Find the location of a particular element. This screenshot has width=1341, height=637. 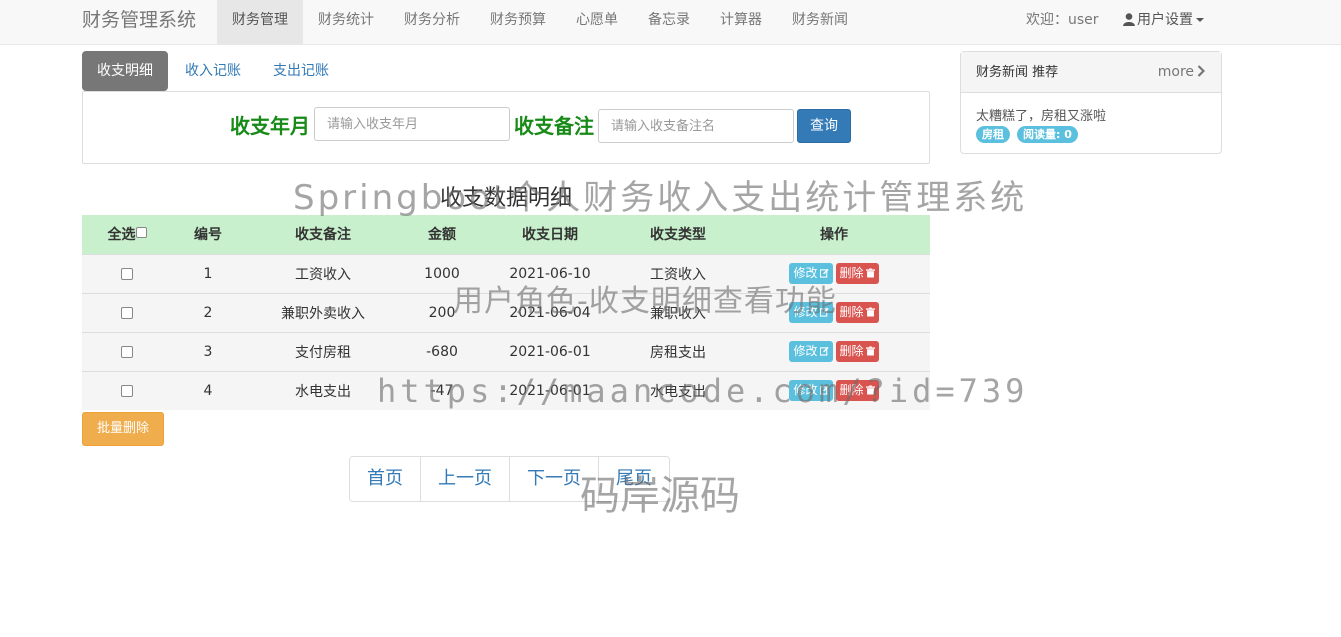

news-recommend-panel: 财务新闻 推荐 more 太糟糕了，房租又涨啦 房租 阅读量: 0 is located at coordinates (1091, 102).